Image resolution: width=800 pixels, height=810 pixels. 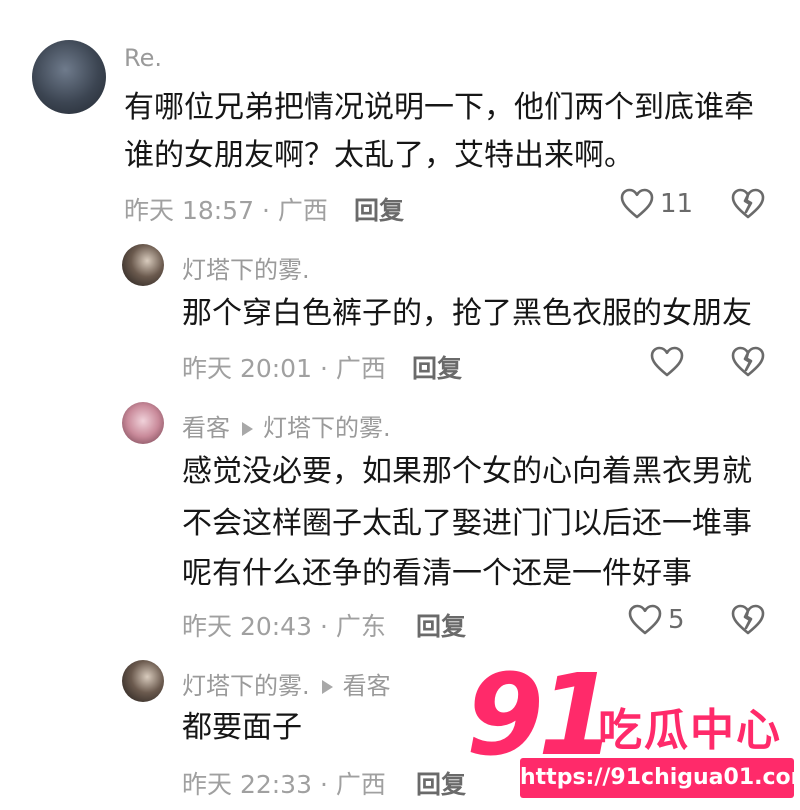 What do you see at coordinates (226, 210) in the screenshot?
I see `comment-meta: 昨天 18:57 · 广西` at bounding box center [226, 210].